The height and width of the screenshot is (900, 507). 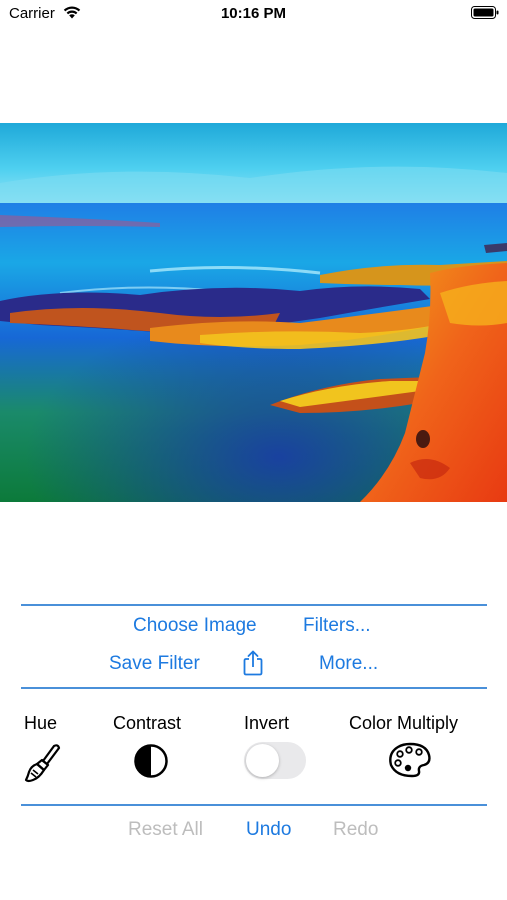 I want to click on separator-middle, so click(x=254, y=688).